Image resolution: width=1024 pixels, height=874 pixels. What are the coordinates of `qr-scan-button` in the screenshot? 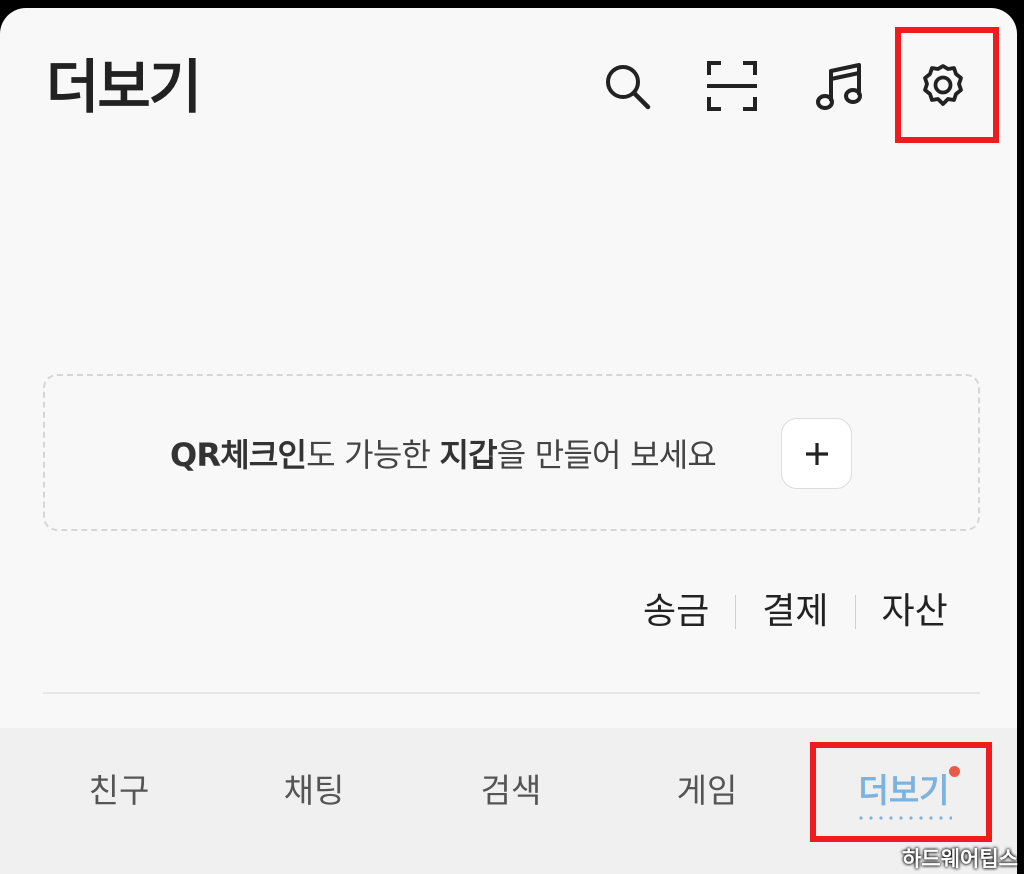 It's located at (732, 86).